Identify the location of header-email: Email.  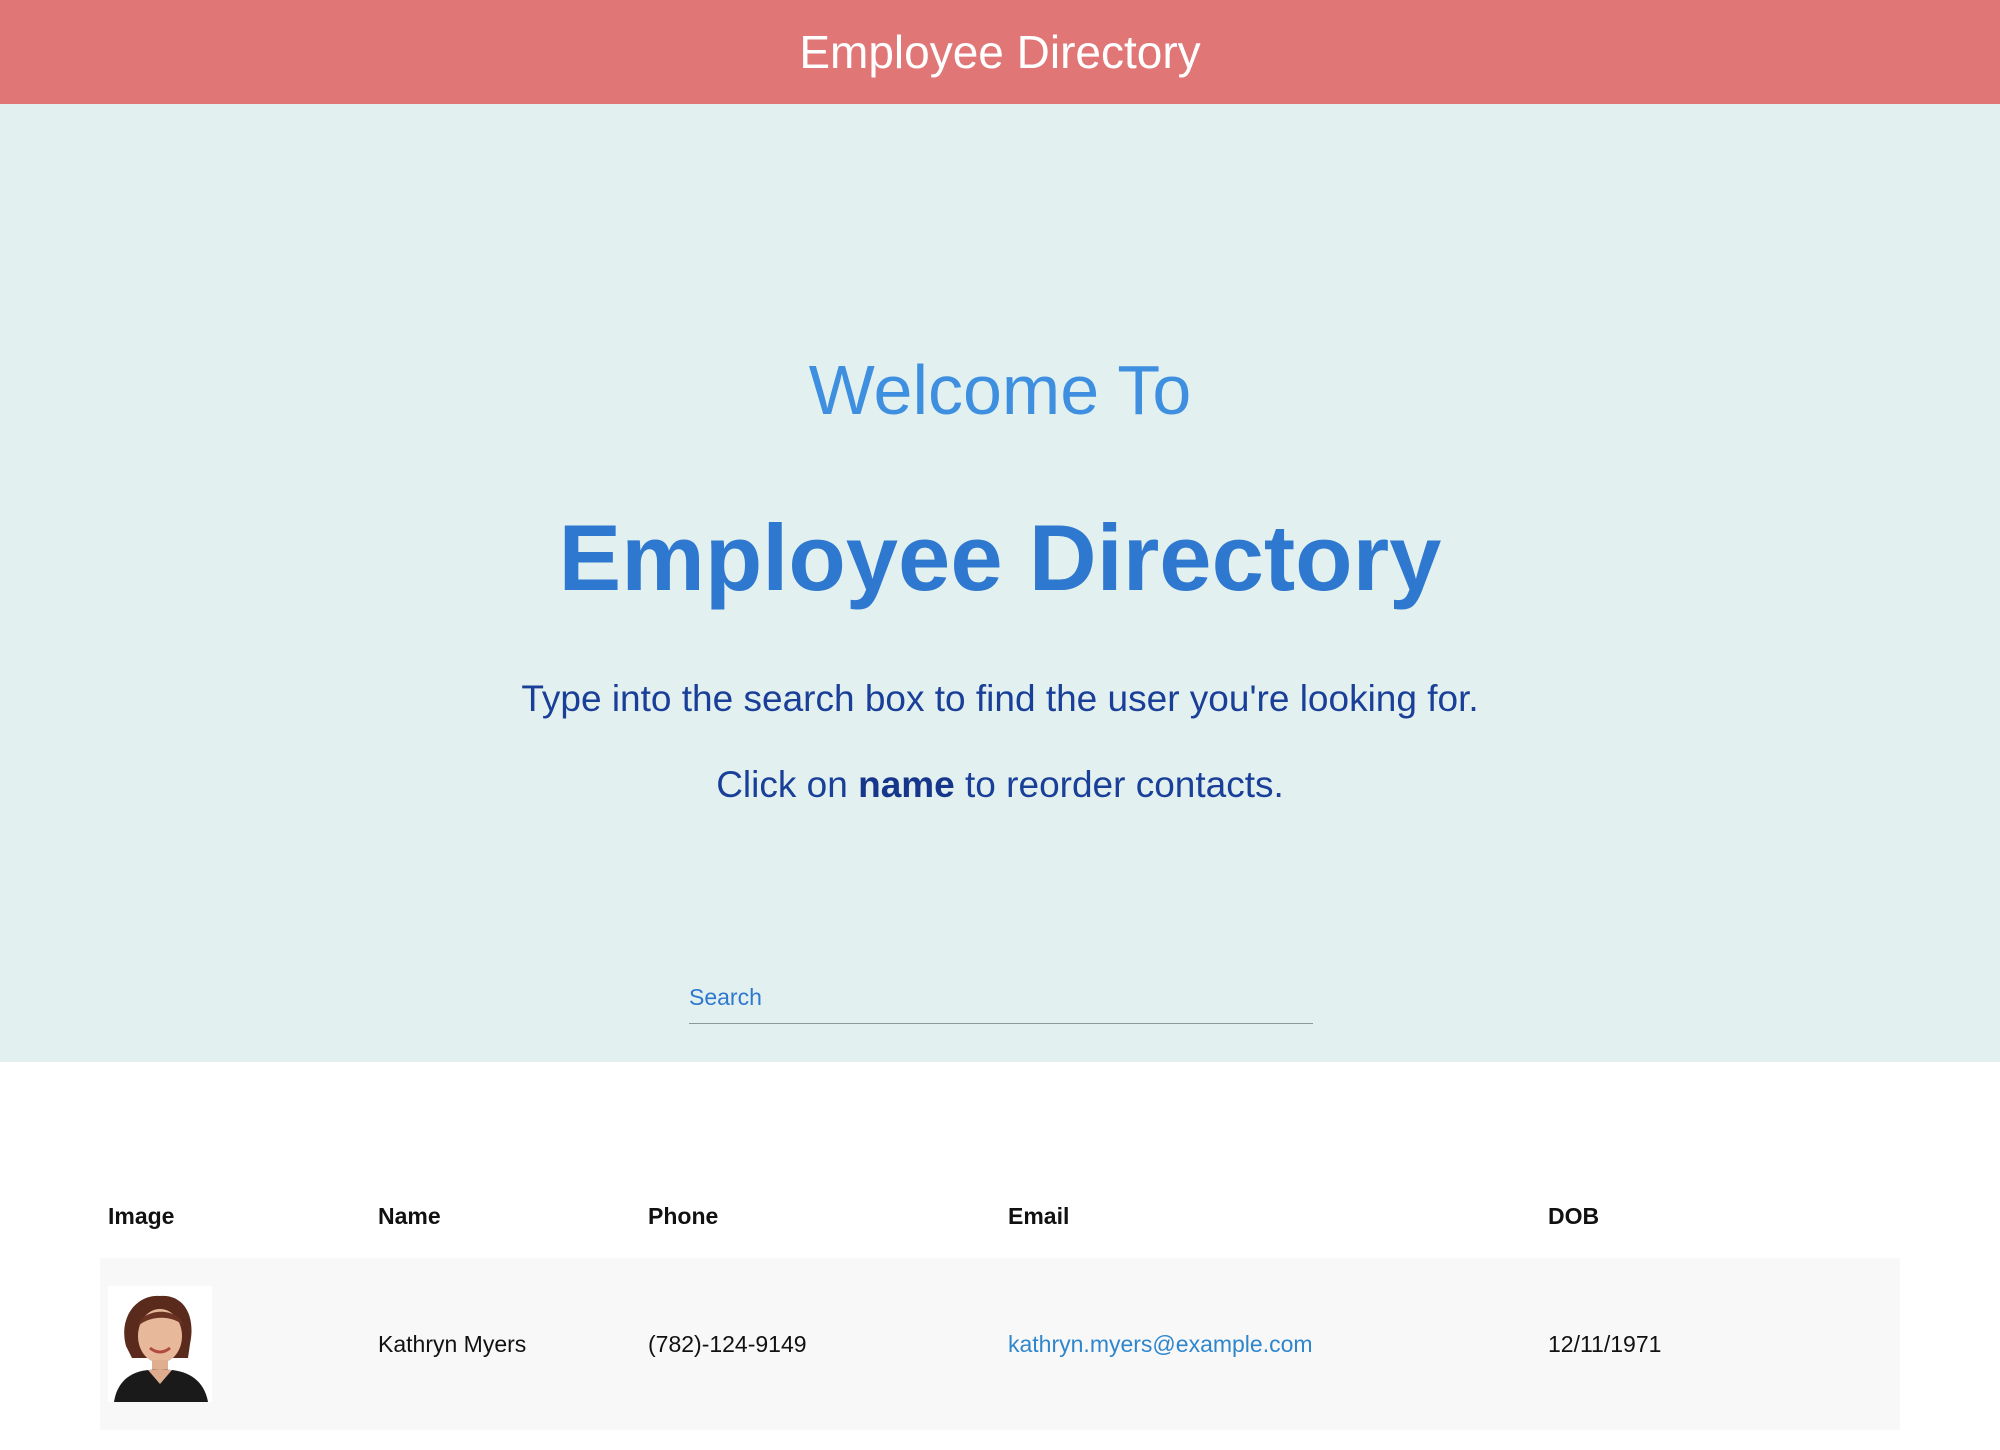
(1039, 1215).